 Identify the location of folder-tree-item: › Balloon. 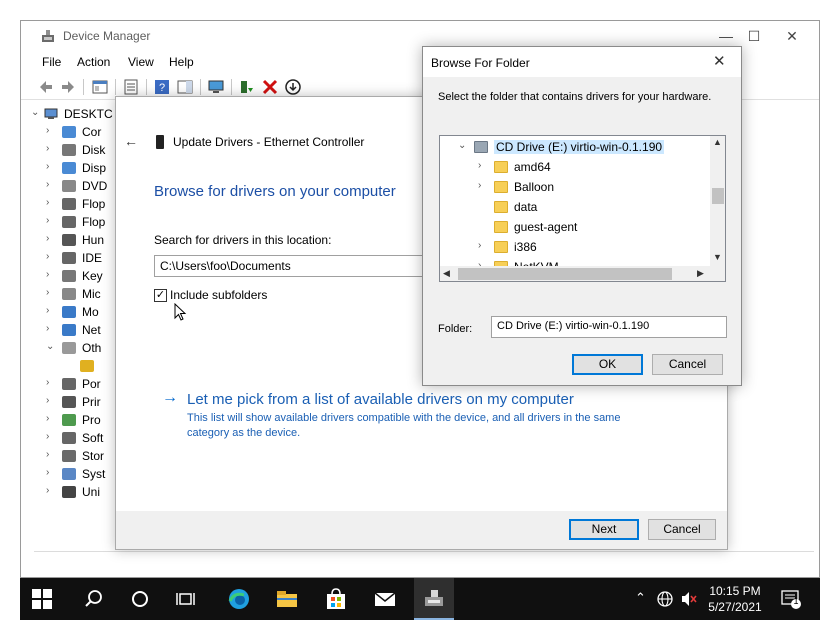
(575, 187).